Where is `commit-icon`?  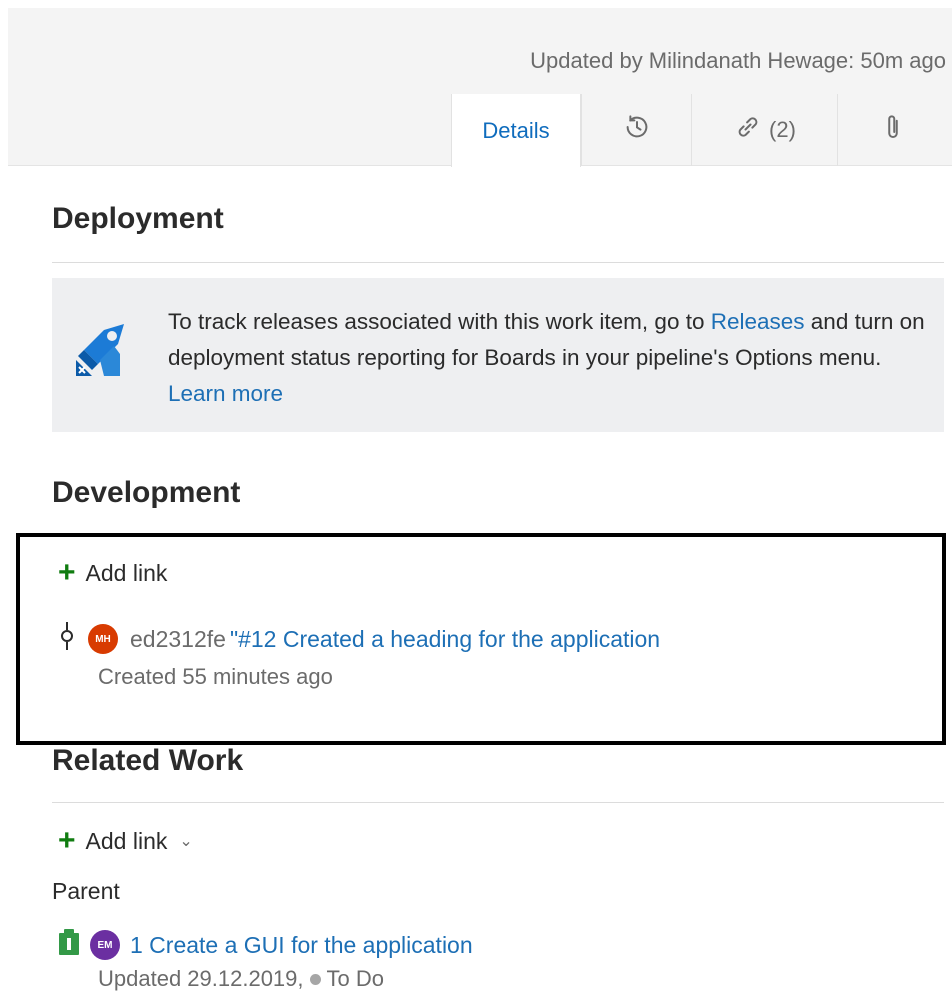 commit-icon is located at coordinates (67, 639).